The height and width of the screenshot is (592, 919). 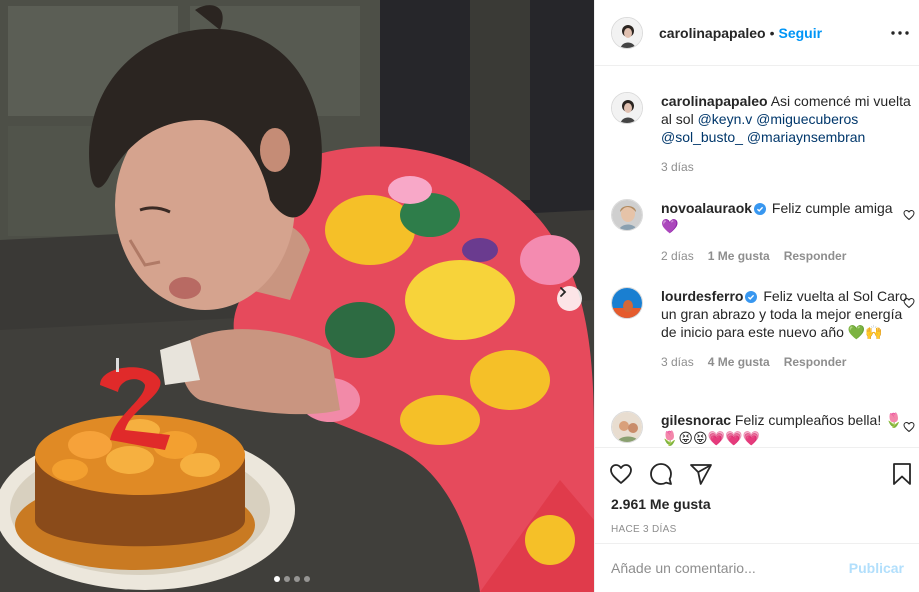 I want to click on carousel-indicator, so click(x=292, y=579).